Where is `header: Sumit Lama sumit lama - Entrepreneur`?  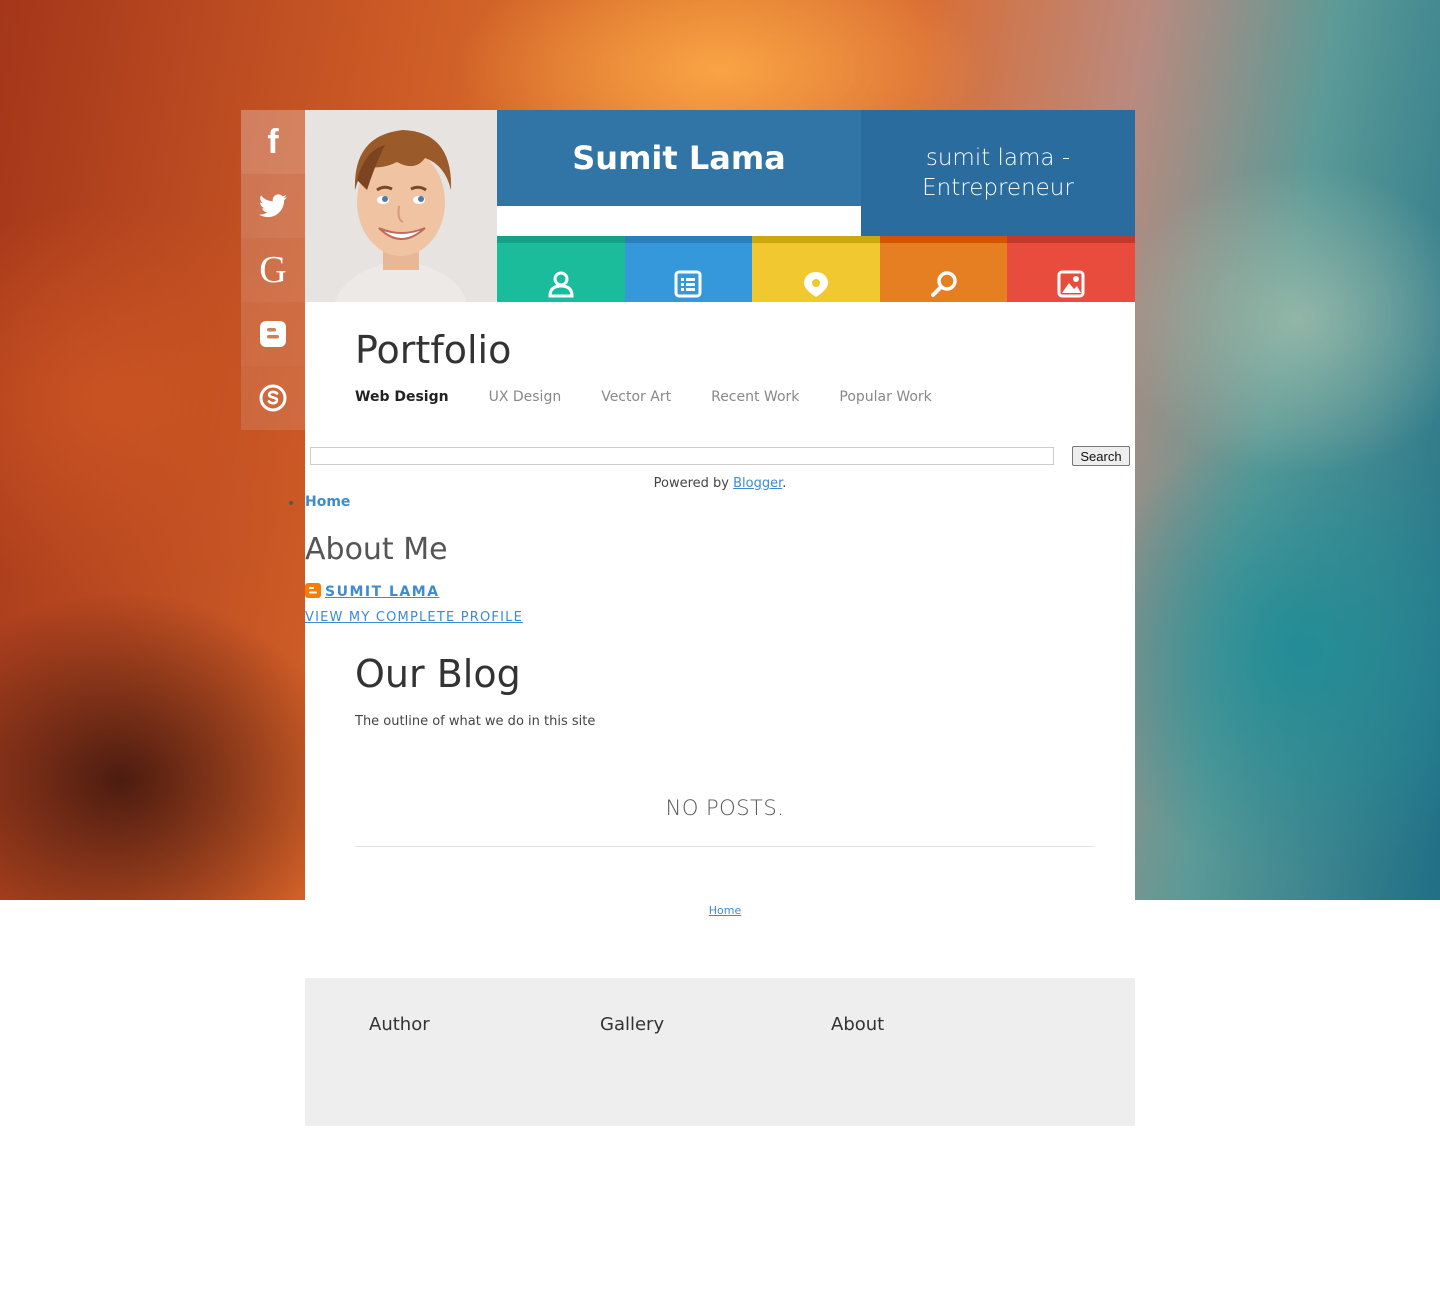
header: Sumit Lama sumit lama - Entrepreneur is located at coordinates (720, 206).